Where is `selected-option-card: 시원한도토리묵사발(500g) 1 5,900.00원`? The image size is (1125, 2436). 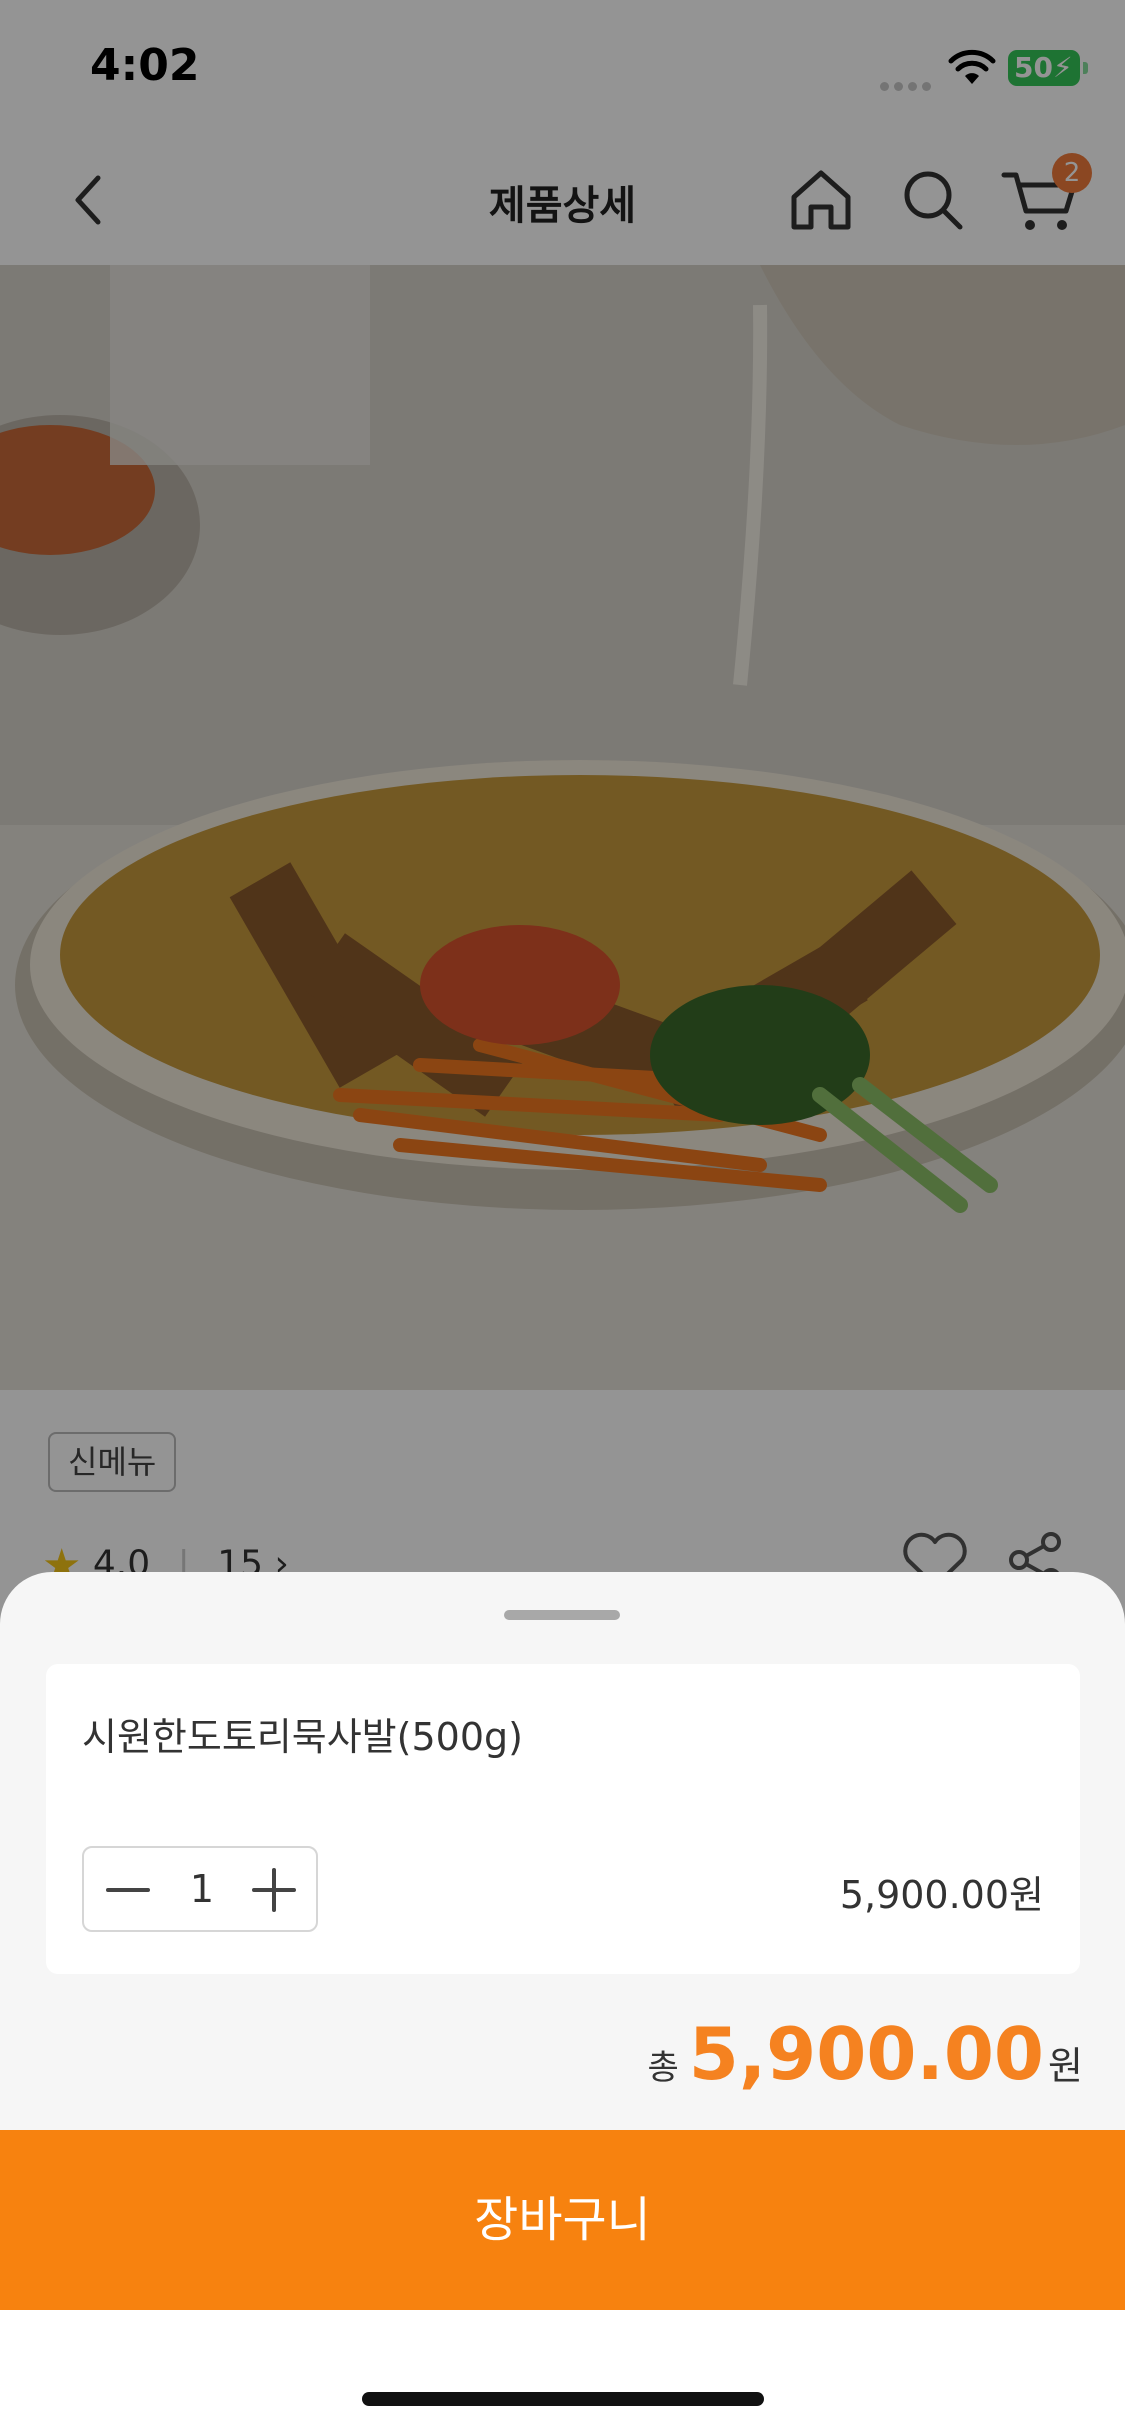
selected-option-card: 시원한도토리묵사발(500g) 1 5,900.00원 is located at coordinates (563, 1819).